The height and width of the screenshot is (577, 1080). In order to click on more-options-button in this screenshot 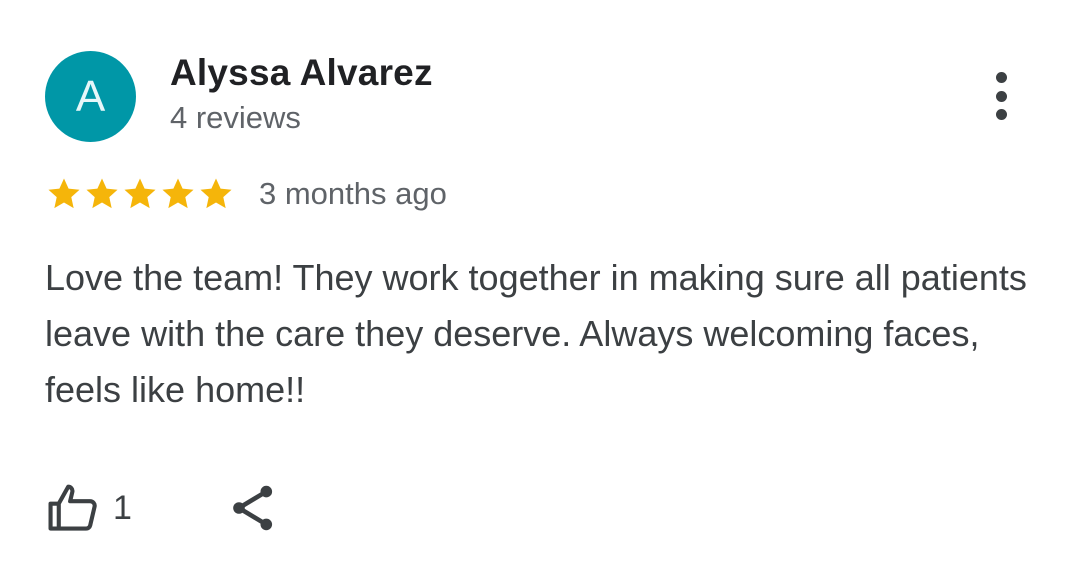, I will do `click(1001, 96)`.